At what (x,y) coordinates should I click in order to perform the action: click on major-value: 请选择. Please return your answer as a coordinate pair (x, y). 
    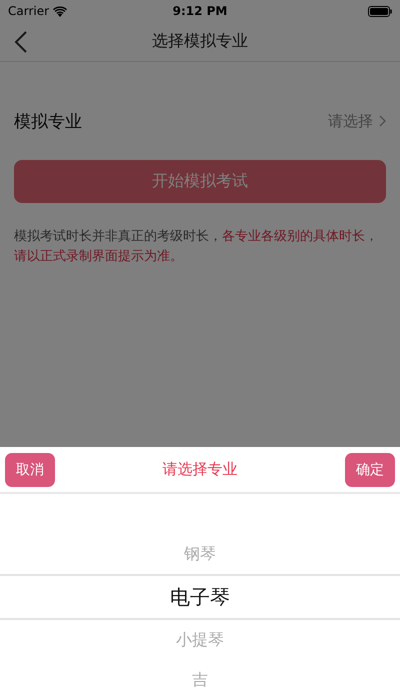
    Looking at the image, I should click on (350, 121).